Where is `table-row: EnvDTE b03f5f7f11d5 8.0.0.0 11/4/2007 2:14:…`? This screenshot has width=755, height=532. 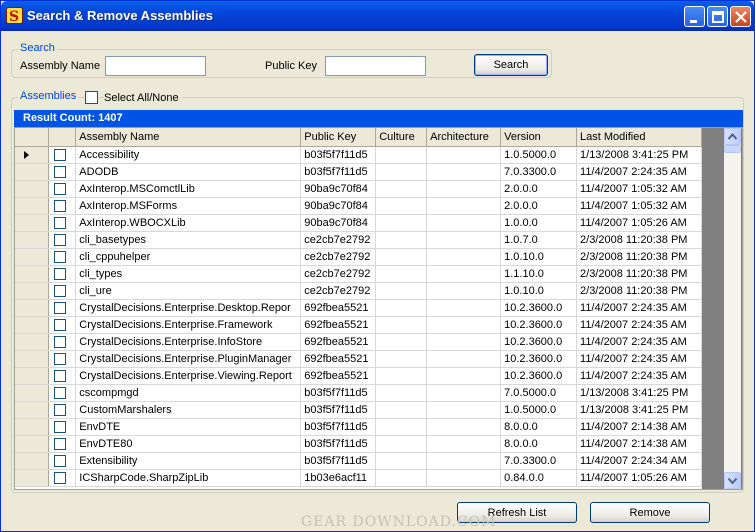 table-row: EnvDTE b03f5f7f11d5 8.0.0.0 11/4/2007 2:14:… is located at coordinates (358, 427).